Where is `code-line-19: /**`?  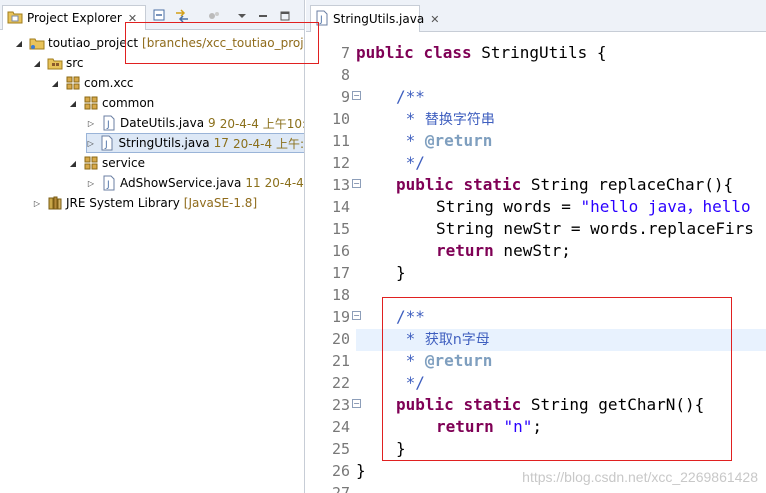
code-line-19: /** is located at coordinates (410, 316).